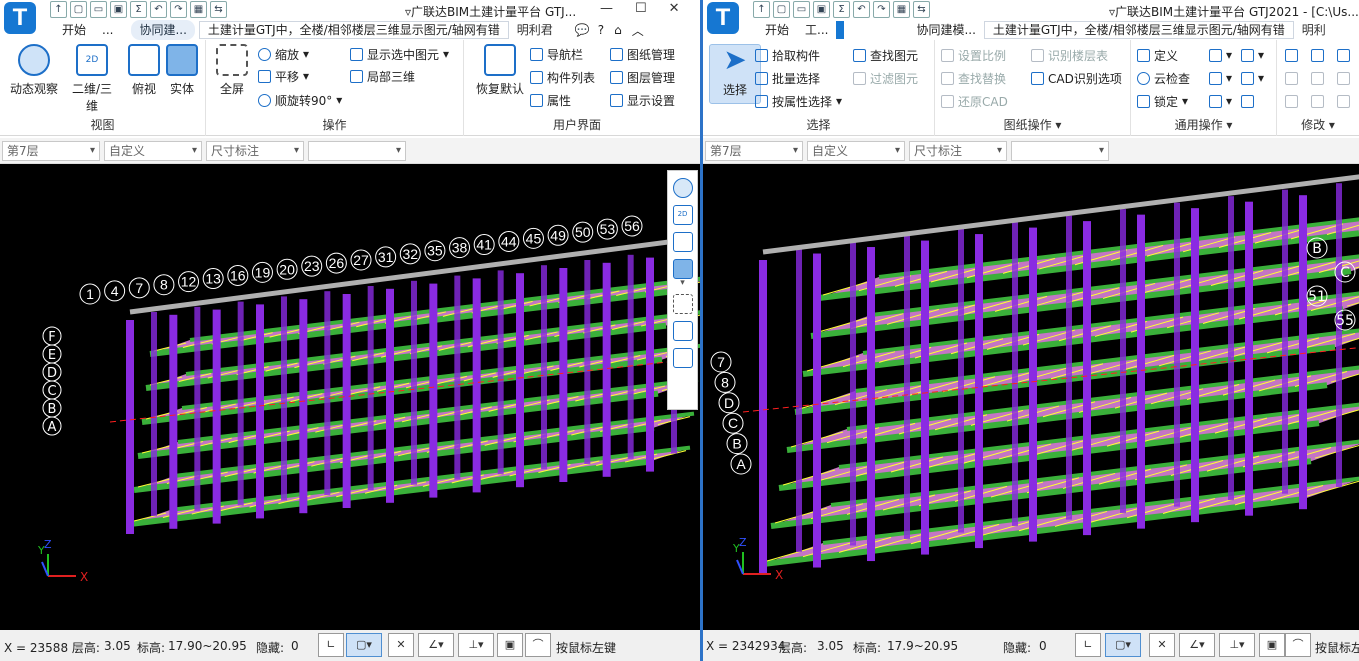 This screenshot has width=1359, height=661. Describe the element at coordinates (1157, 55) in the screenshot. I see `define-button: 定义` at that location.